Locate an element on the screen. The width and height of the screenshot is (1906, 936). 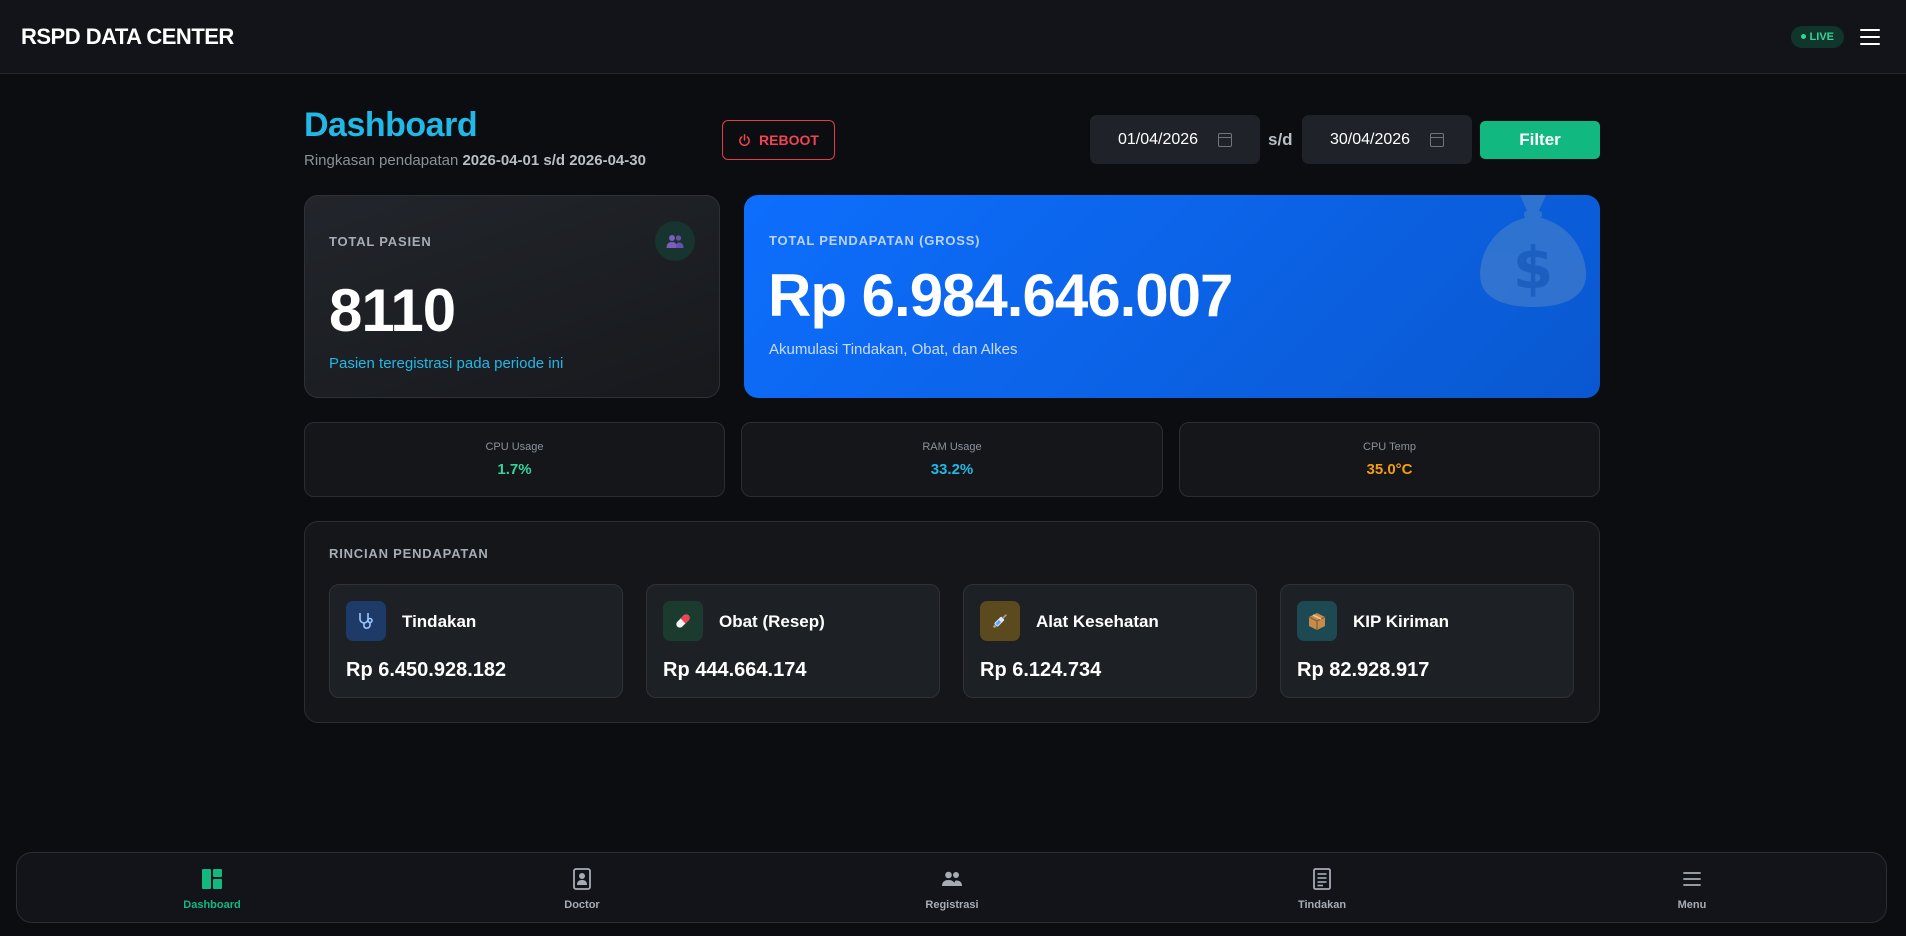
rincian-item-value: Rp 444.664.174 is located at coordinates (735, 670).